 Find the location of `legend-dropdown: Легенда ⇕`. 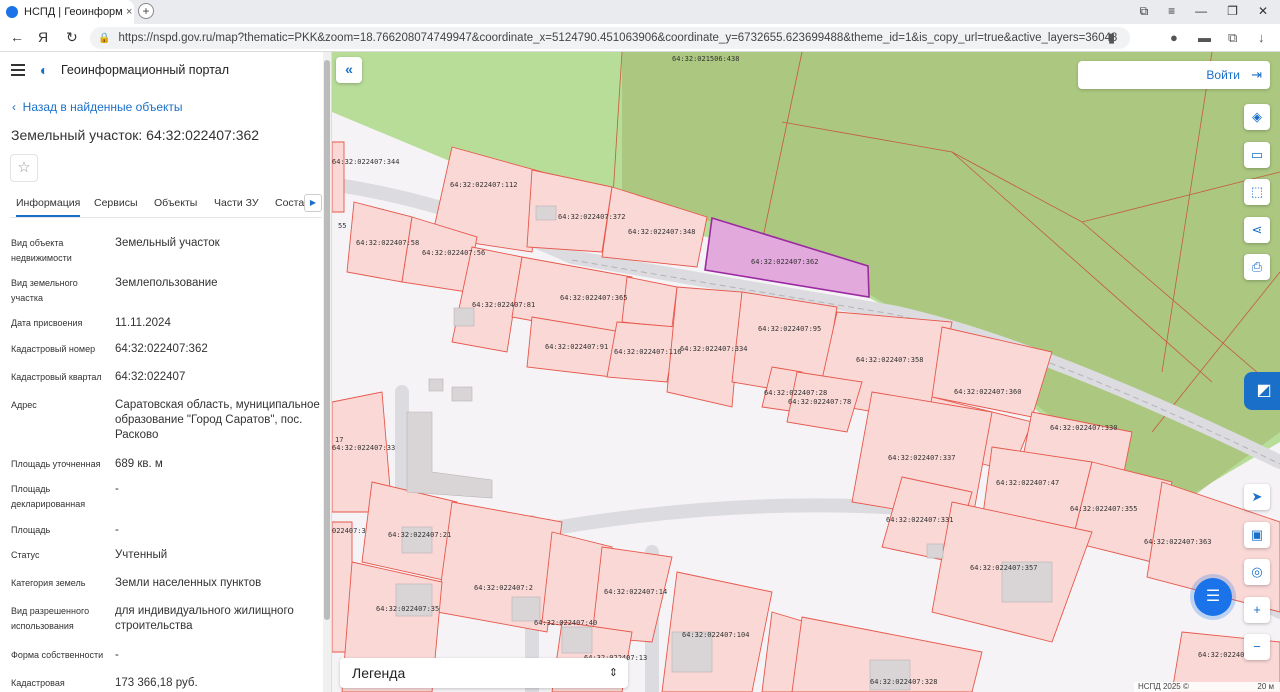

legend-dropdown: Легенда ⇕ is located at coordinates (484, 673).